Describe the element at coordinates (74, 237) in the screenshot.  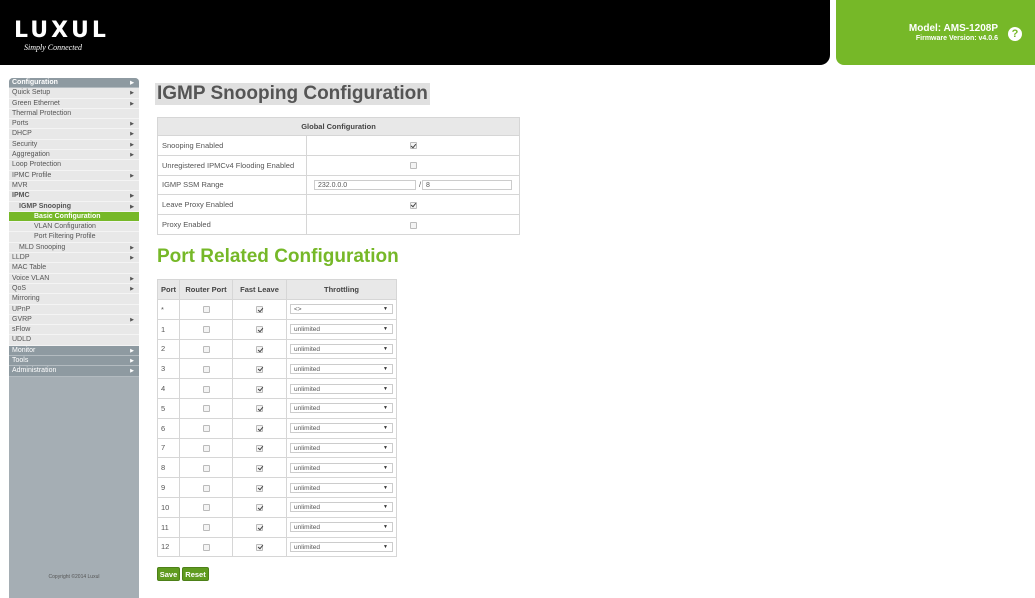
I see `sidebar-item-port-filtering-profile: Port Filtering Profile` at that location.